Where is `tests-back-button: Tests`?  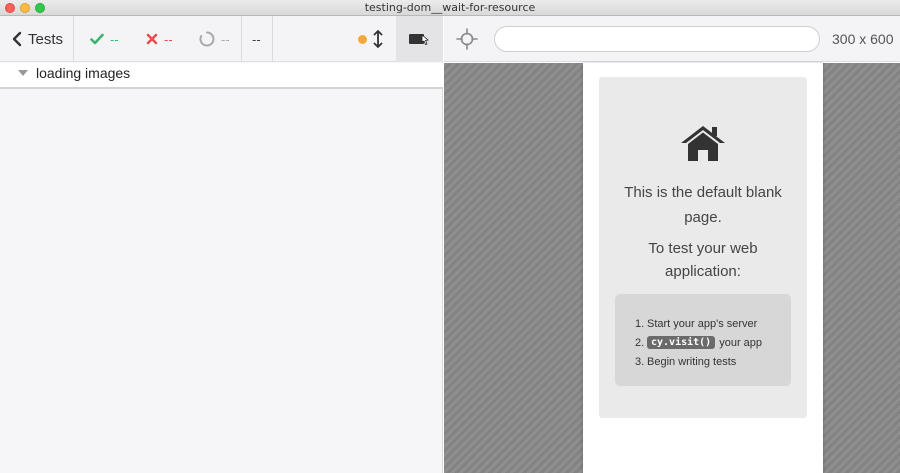
tests-back-button: Tests is located at coordinates (37, 39).